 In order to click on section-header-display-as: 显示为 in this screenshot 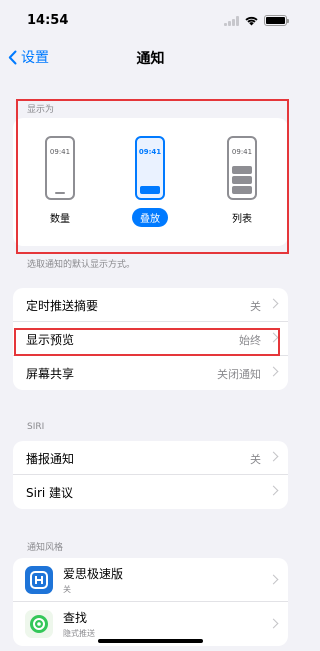, I will do `click(41, 110)`.